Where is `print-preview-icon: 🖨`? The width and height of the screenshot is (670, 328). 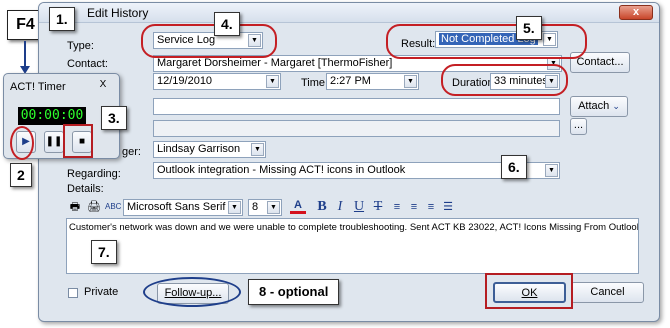 print-preview-icon: 🖨 is located at coordinates (94, 207).